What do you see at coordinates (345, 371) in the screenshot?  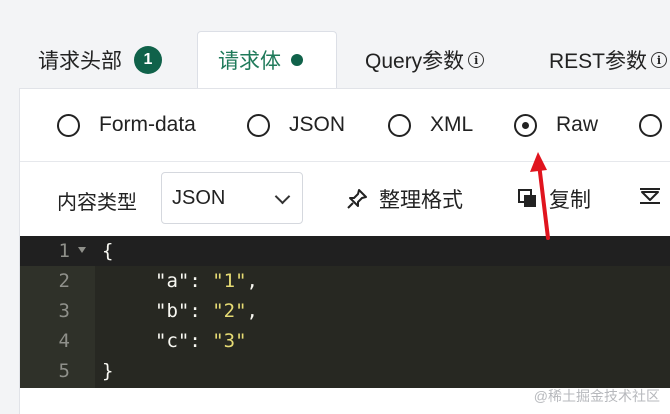 I see `code-line: 5 }` at bounding box center [345, 371].